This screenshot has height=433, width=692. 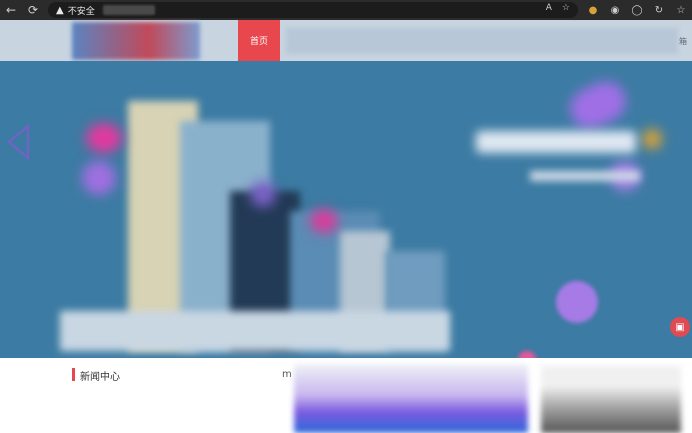 What do you see at coordinates (683, 41) in the screenshot?
I see `nav-menu-edge: 箱` at bounding box center [683, 41].